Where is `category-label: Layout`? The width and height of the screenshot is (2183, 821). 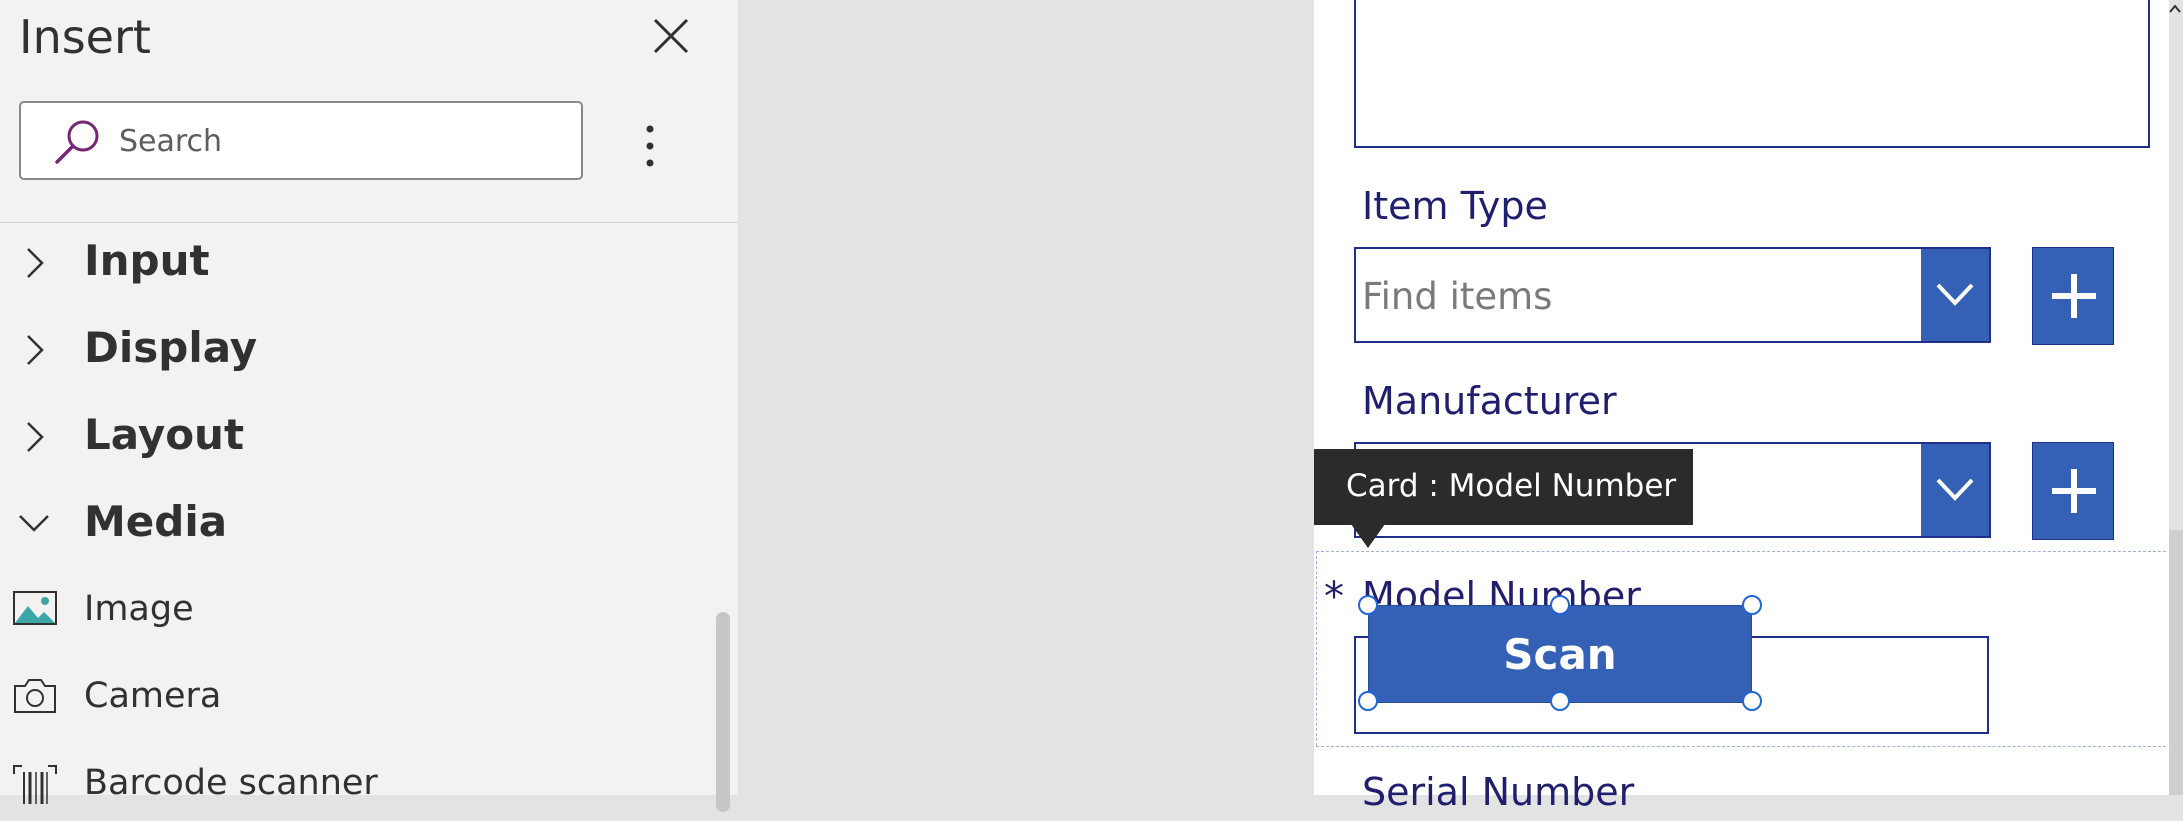
category-label: Layout is located at coordinates (164, 434).